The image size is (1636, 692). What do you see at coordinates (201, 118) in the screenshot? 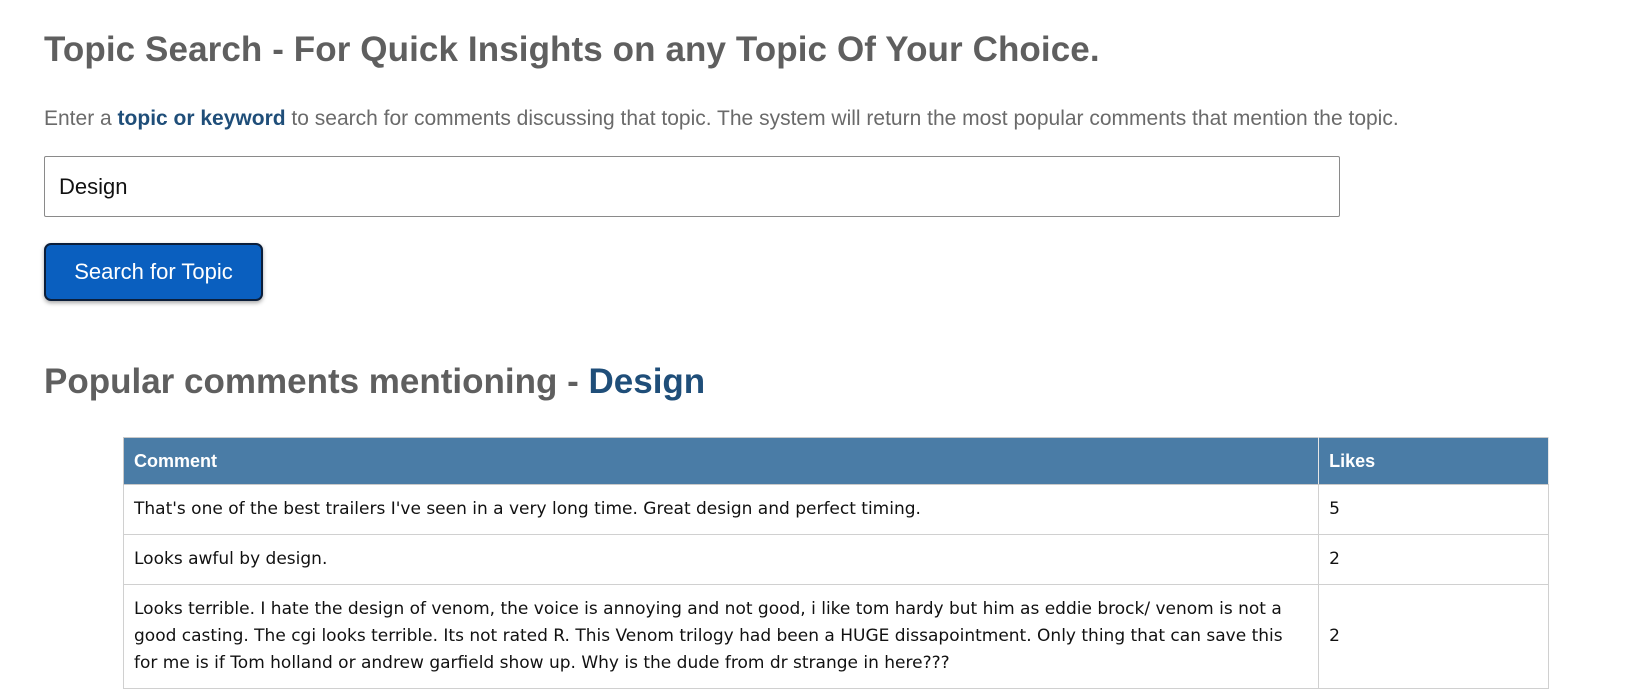
I see `intro-keyword: topic or keyword` at bounding box center [201, 118].